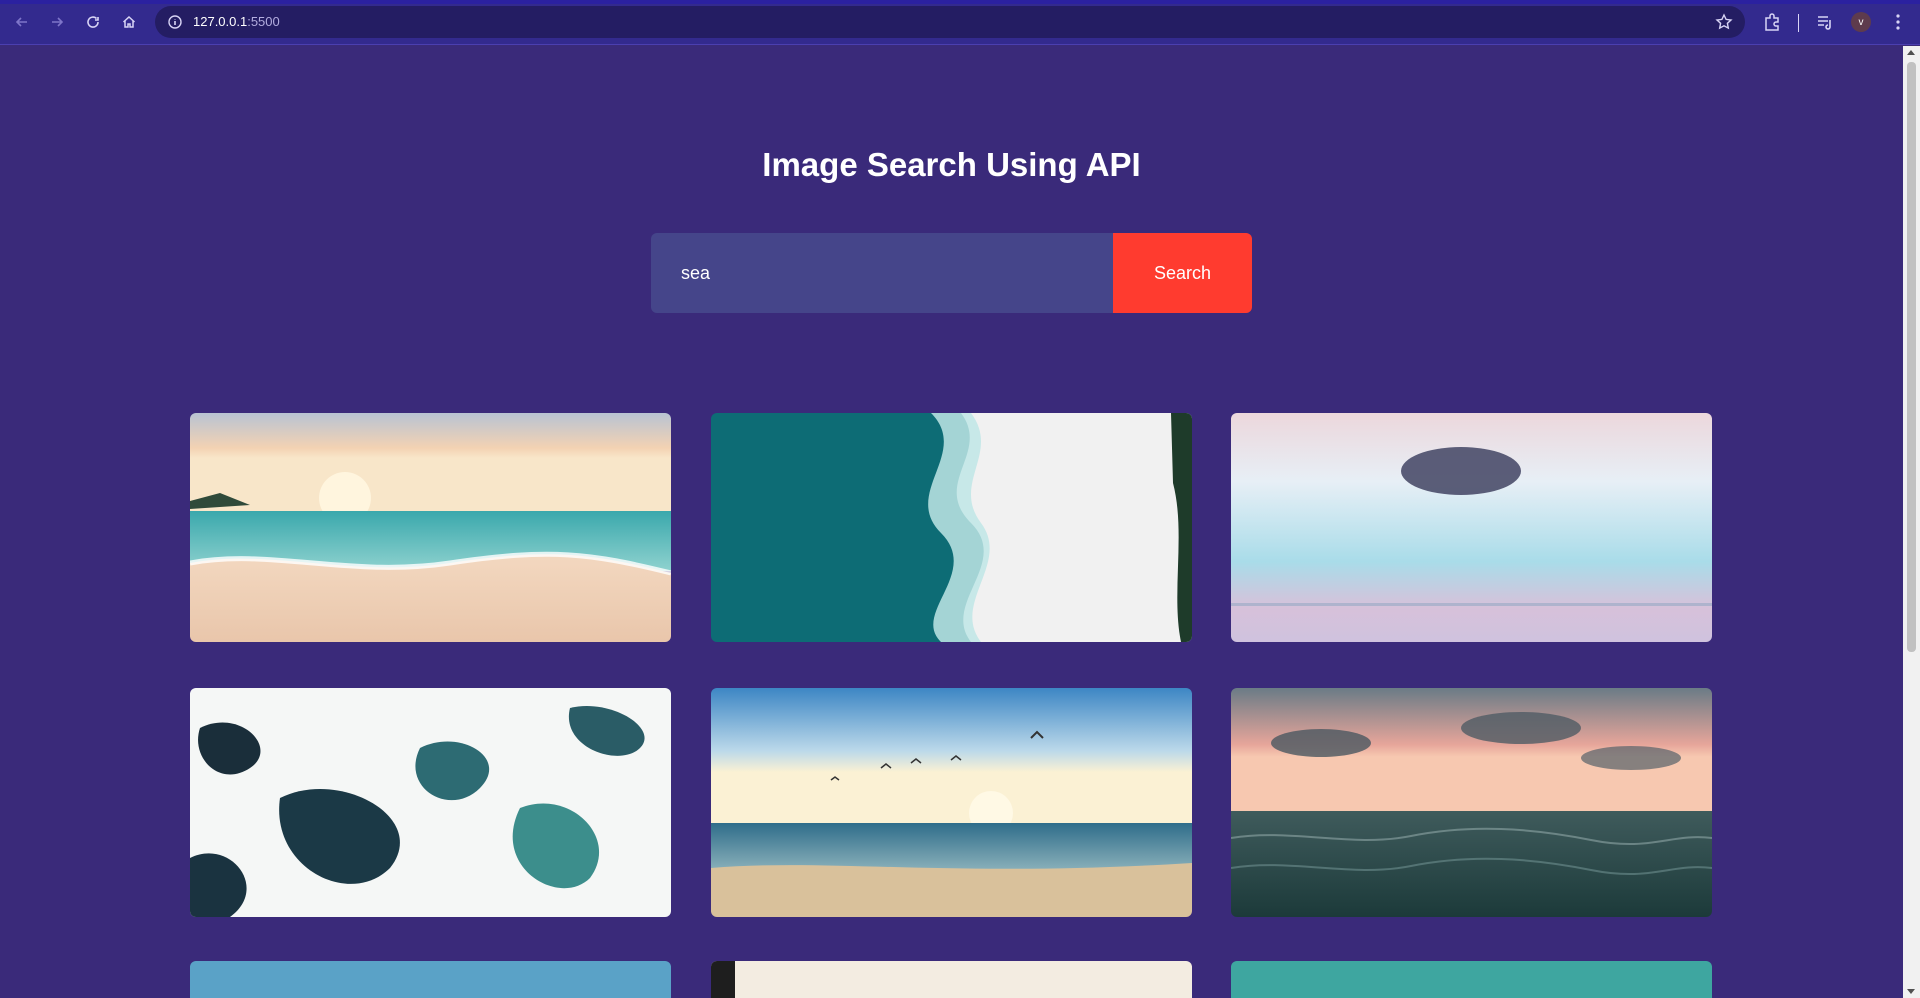 The image size is (1920, 998). What do you see at coordinates (1471, 802) in the screenshot?
I see `result-image-pink-sunset-ocean` at bounding box center [1471, 802].